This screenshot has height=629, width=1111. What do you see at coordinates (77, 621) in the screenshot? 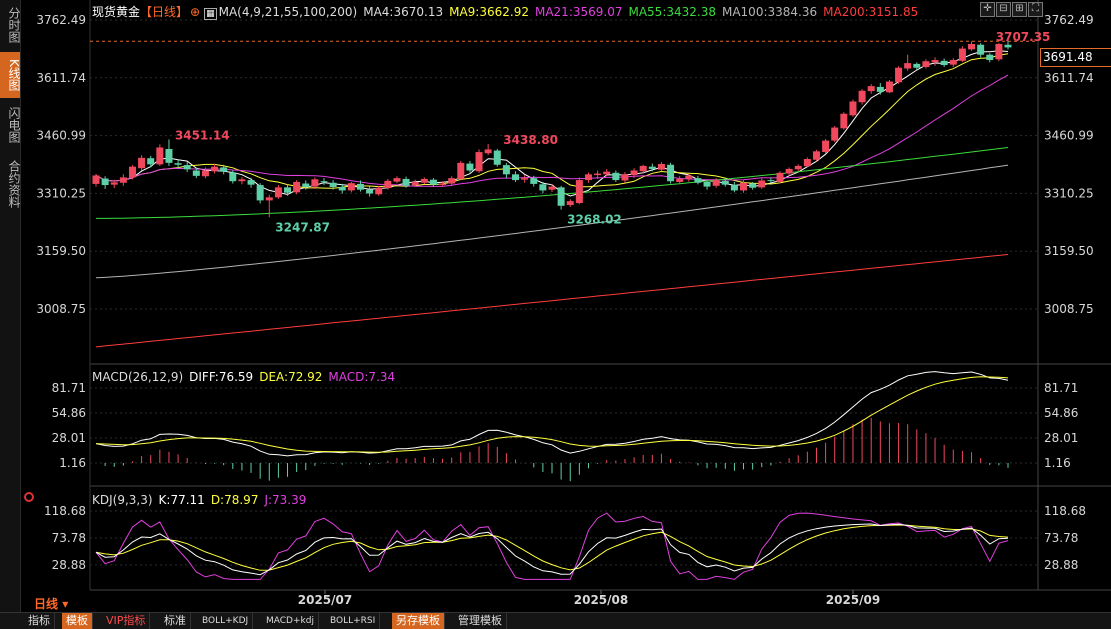
I see `template-button: 模板` at bounding box center [77, 621].